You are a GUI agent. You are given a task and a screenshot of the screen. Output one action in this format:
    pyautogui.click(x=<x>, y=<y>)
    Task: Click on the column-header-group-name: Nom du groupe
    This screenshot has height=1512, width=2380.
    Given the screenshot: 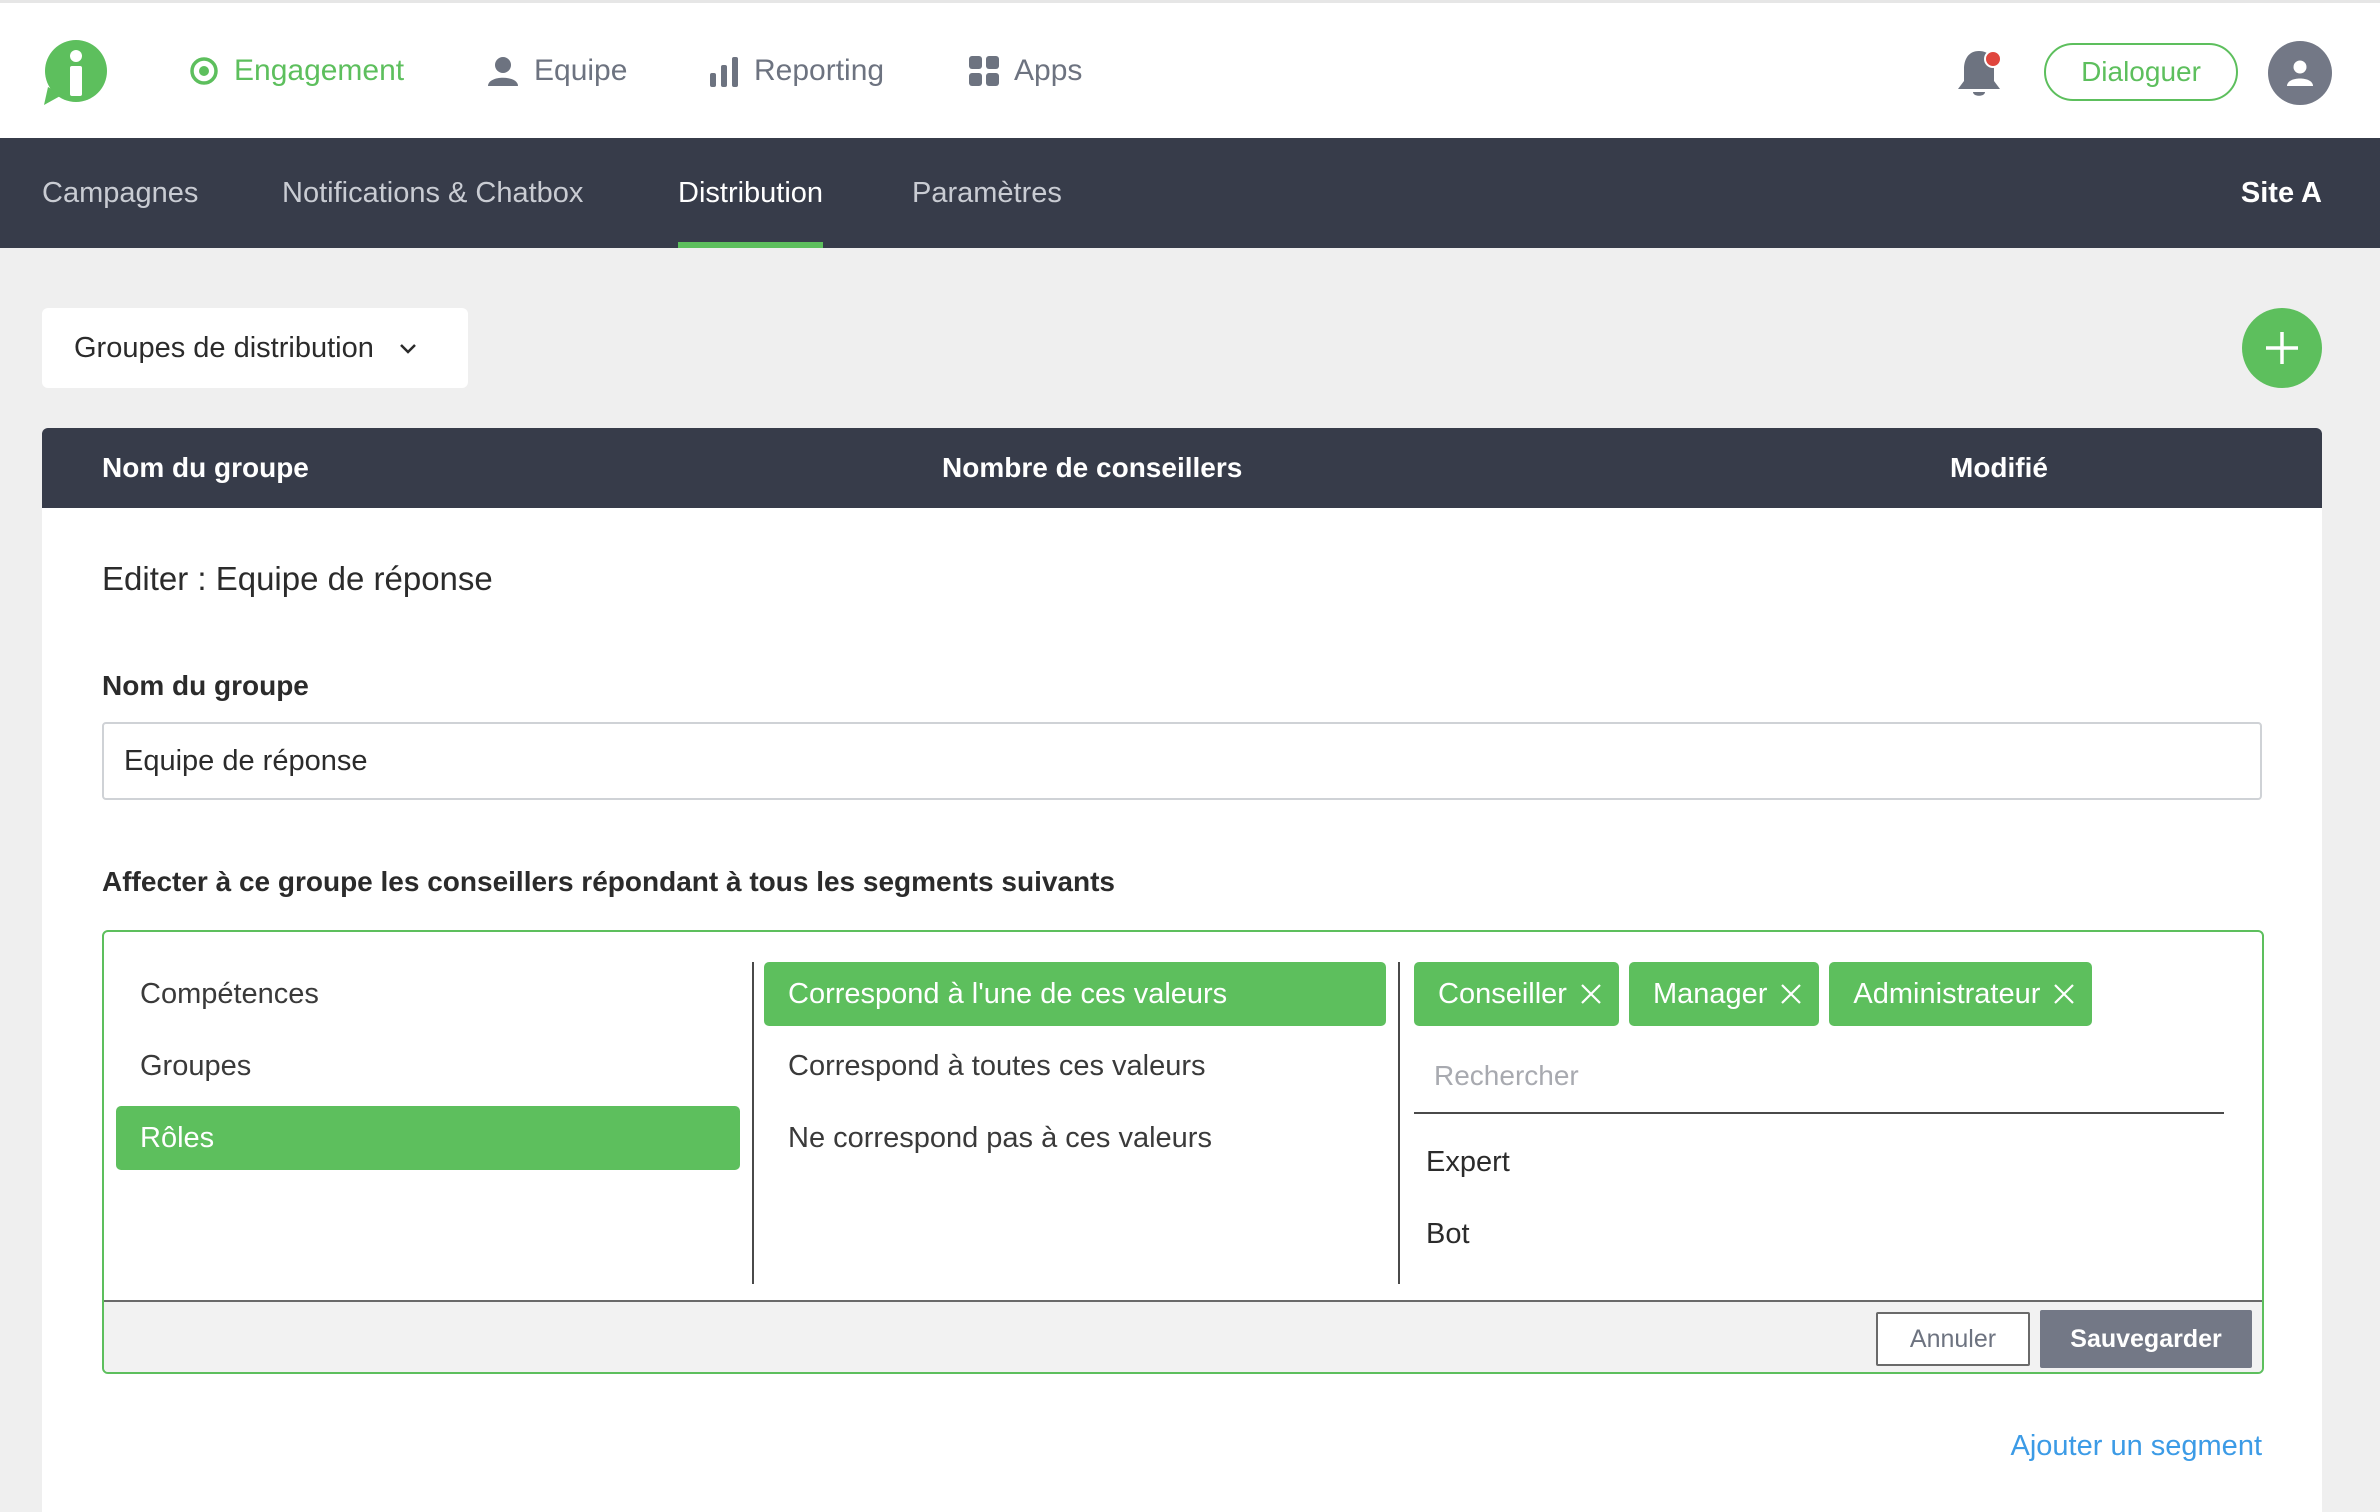 What is the action you would take?
    pyautogui.click(x=205, y=468)
    